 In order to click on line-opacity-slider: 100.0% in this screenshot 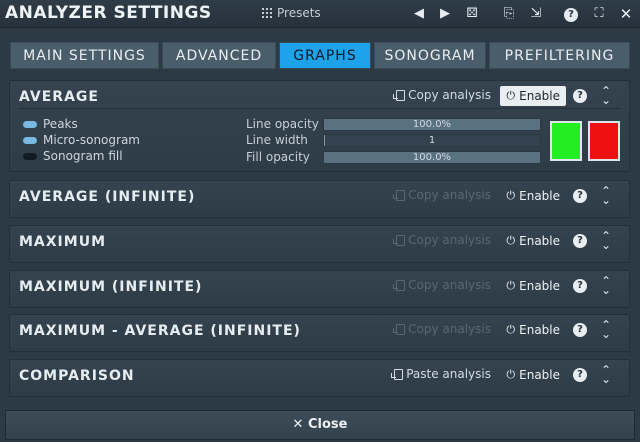, I will do `click(432, 124)`.